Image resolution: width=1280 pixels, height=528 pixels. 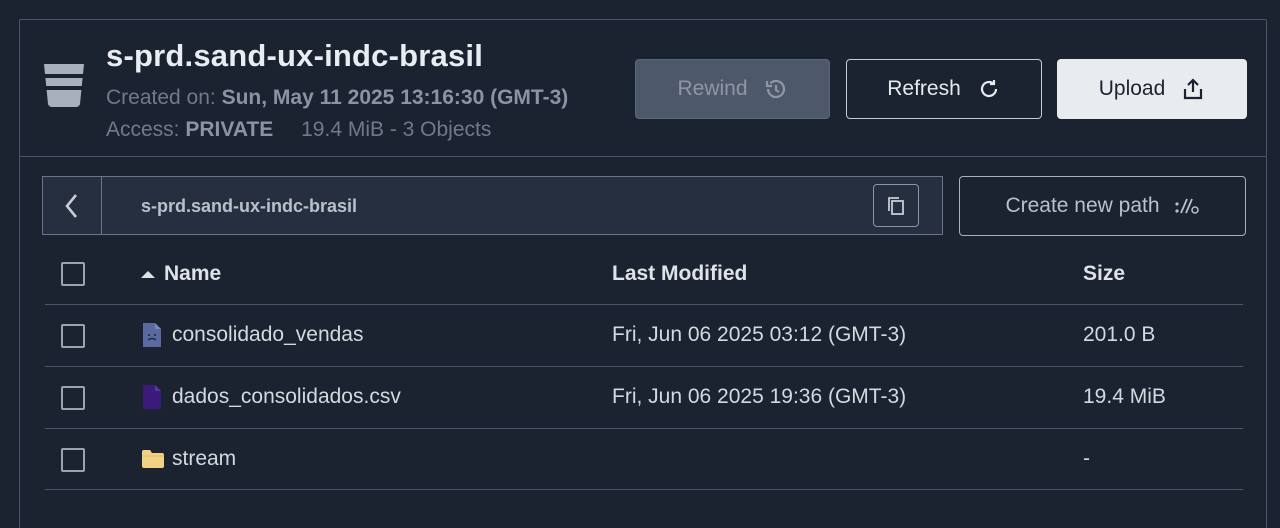 What do you see at coordinates (395, 97) in the screenshot?
I see `created-value: Sun, May 11 2025 13:16:30 (GMT-3)` at bounding box center [395, 97].